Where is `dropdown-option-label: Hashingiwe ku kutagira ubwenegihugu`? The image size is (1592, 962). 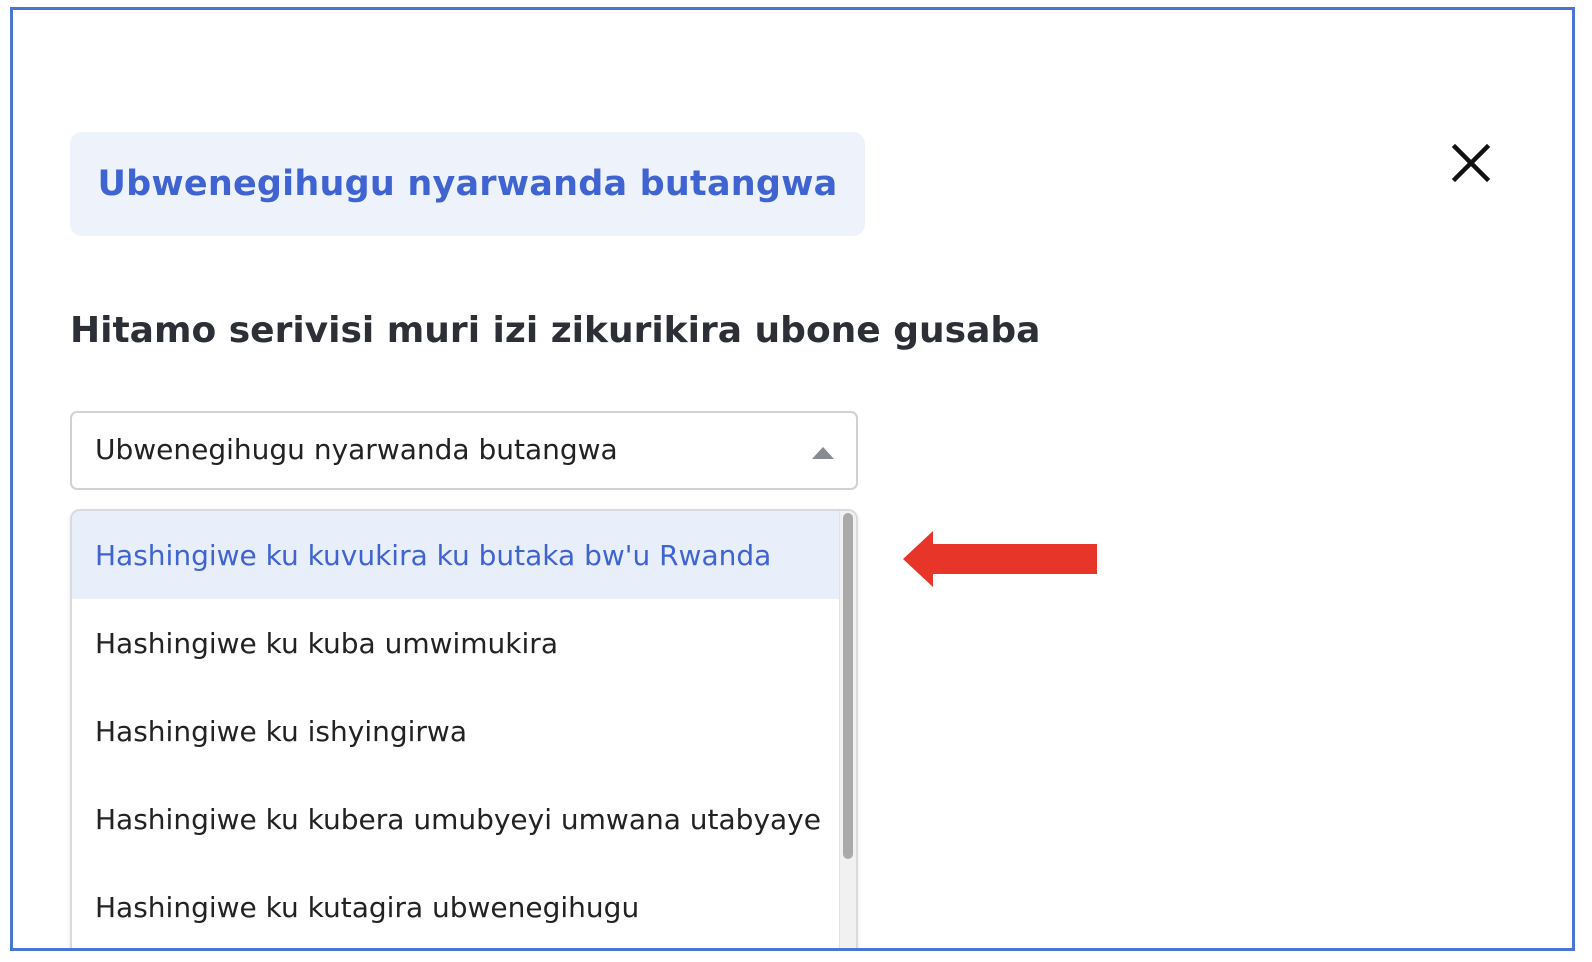 dropdown-option-label: Hashingiwe ku kutagira ubwenegihugu is located at coordinates (367, 907).